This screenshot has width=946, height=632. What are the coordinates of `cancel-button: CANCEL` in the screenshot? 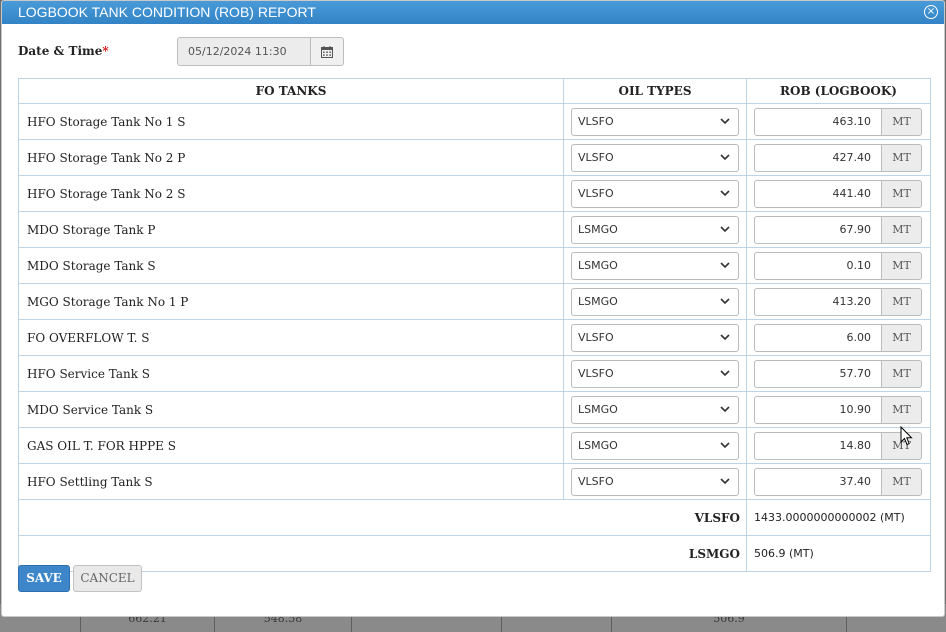 It's located at (107, 578).